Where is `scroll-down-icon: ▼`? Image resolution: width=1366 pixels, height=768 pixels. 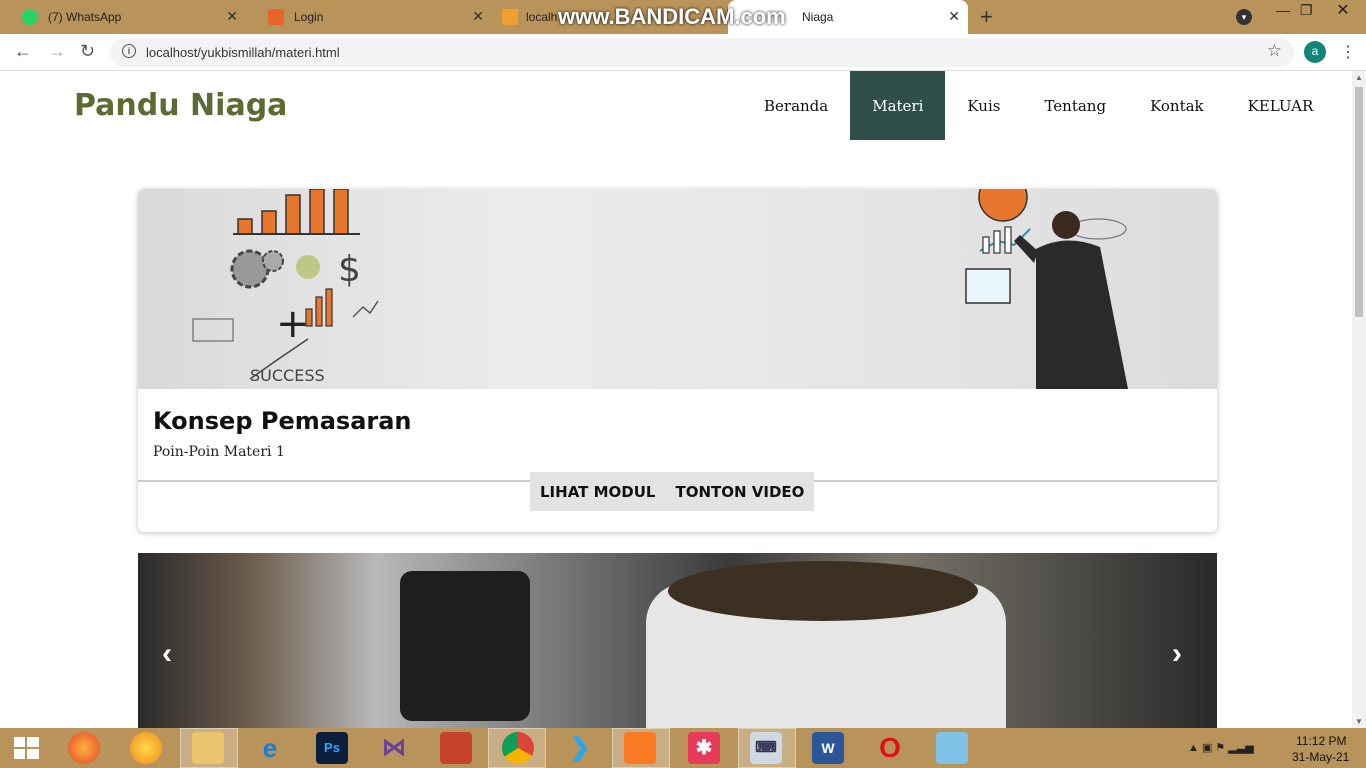
scroll-down-icon: ▼ is located at coordinates (1359, 721).